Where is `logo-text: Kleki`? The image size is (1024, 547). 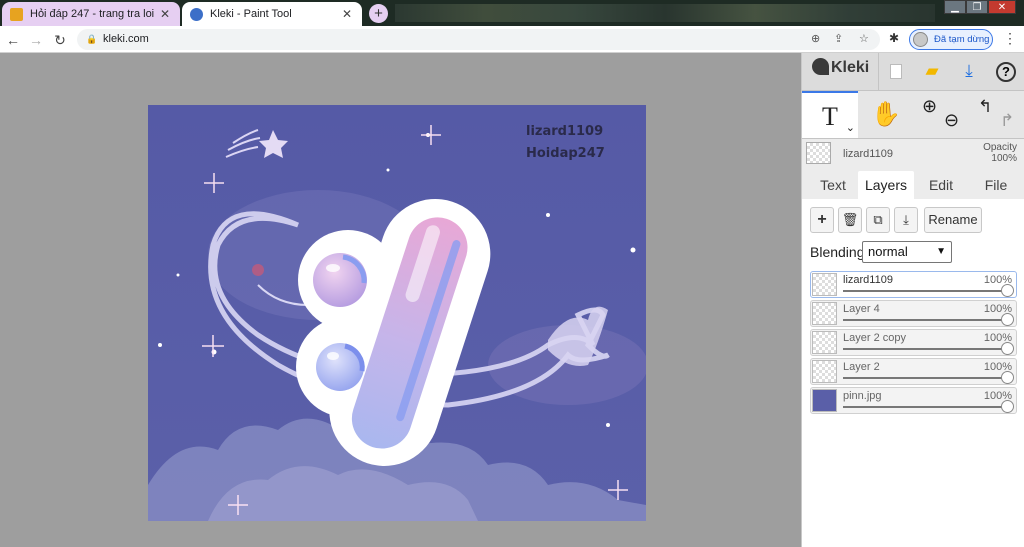 logo-text: Kleki is located at coordinates (850, 67).